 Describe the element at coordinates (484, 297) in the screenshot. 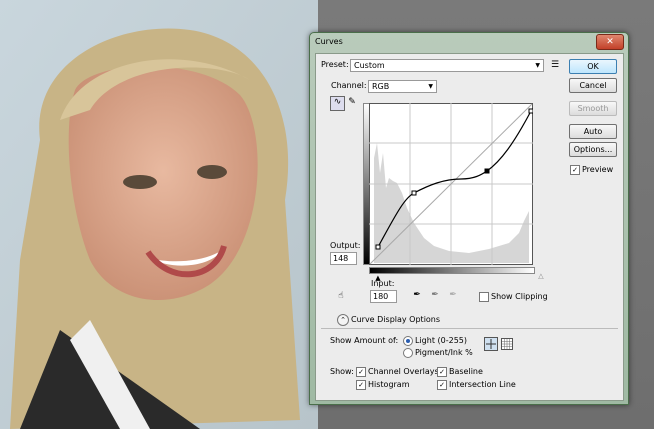

I see `show-clipping-checkbox` at that location.